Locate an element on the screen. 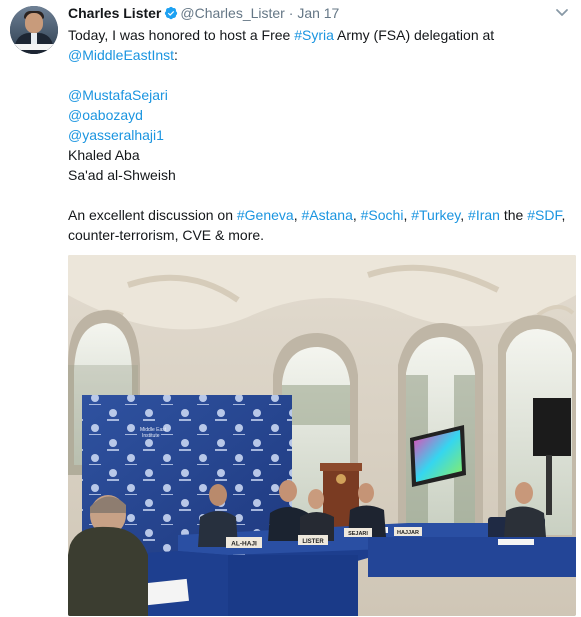  mention-yasseralhaji1: @yasseralhaji1 is located at coordinates (318, 135).